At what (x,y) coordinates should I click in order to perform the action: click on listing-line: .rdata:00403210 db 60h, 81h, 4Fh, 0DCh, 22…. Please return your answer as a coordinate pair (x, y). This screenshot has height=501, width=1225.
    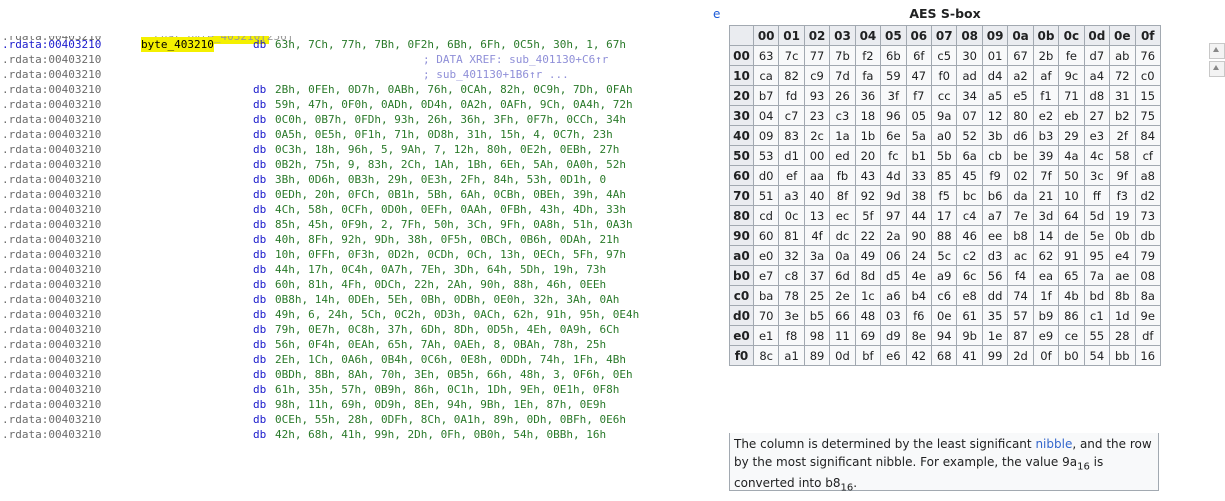
    Looking at the image, I should click on (350, 284).